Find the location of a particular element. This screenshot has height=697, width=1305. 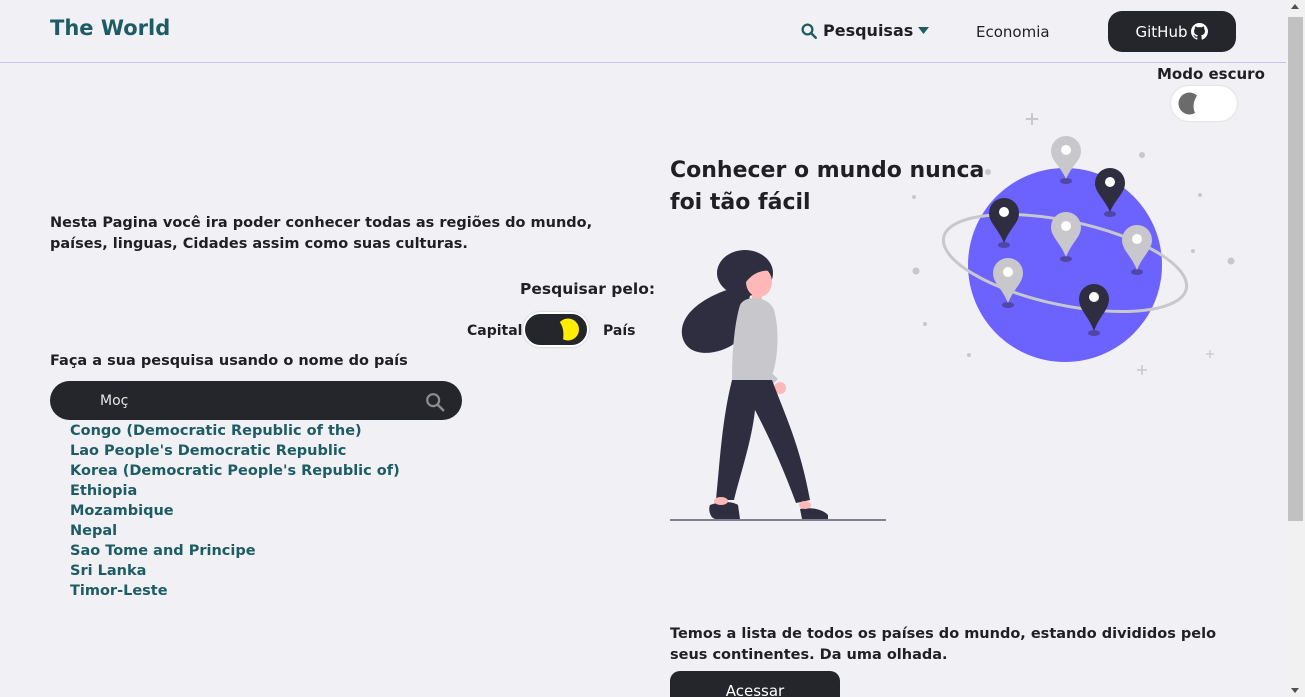

search-mode-toggle is located at coordinates (556, 329).